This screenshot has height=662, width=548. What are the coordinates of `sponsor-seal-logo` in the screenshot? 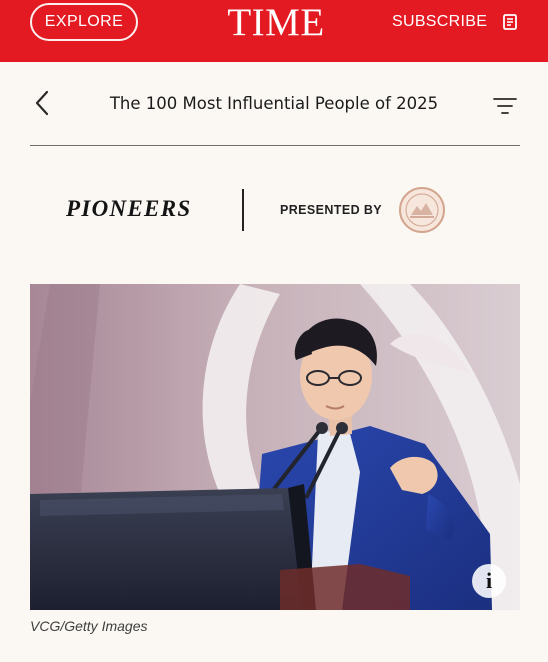 It's located at (422, 210).